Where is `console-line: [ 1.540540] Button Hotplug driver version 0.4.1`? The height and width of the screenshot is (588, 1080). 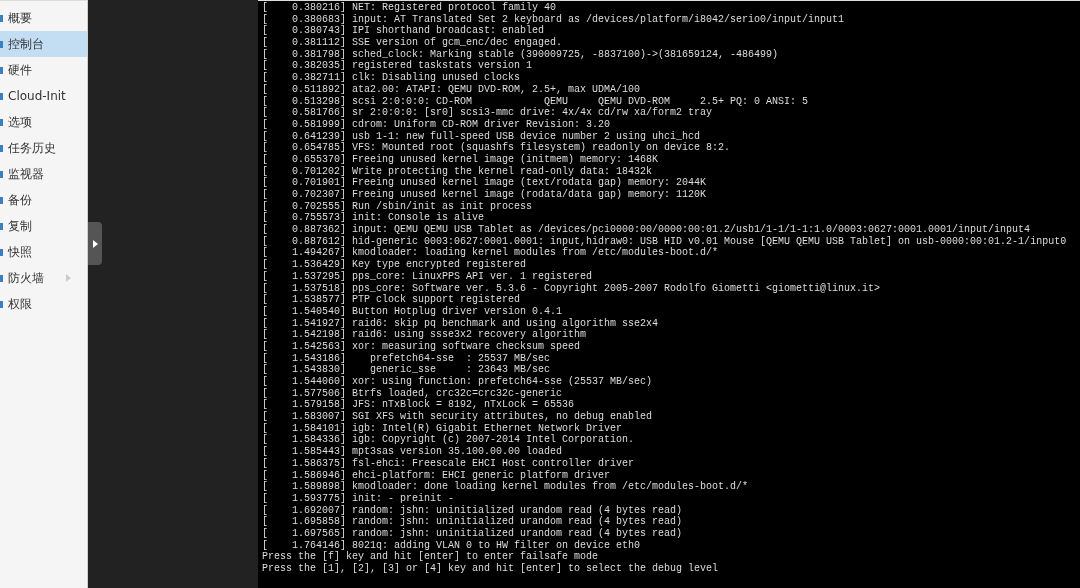 console-line: [ 1.540540] Button Hotplug driver version 0.4.1 is located at coordinates (413, 311).